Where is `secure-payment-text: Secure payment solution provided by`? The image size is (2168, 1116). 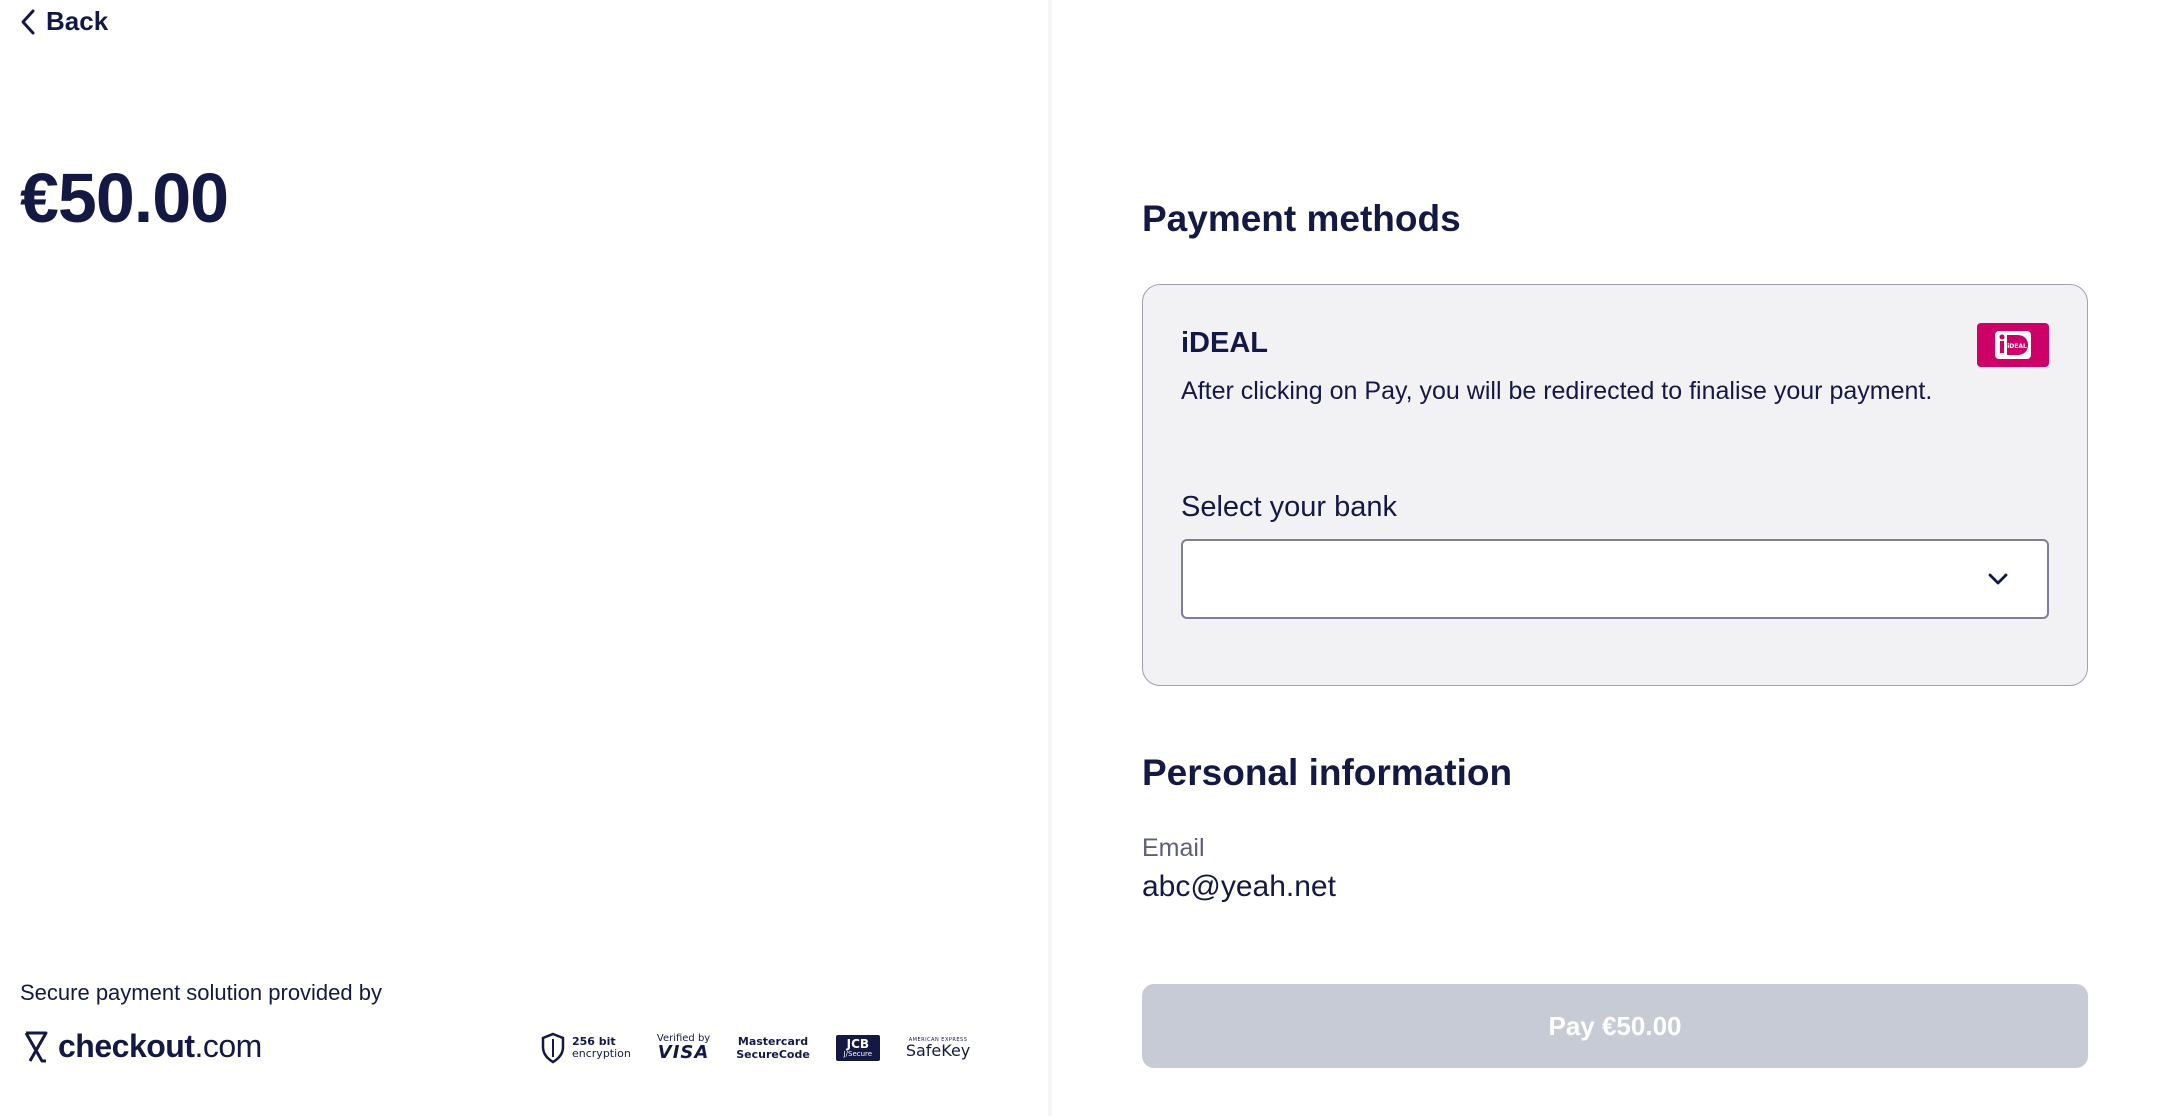
secure-payment-text: Secure payment solution provided by is located at coordinates (201, 992).